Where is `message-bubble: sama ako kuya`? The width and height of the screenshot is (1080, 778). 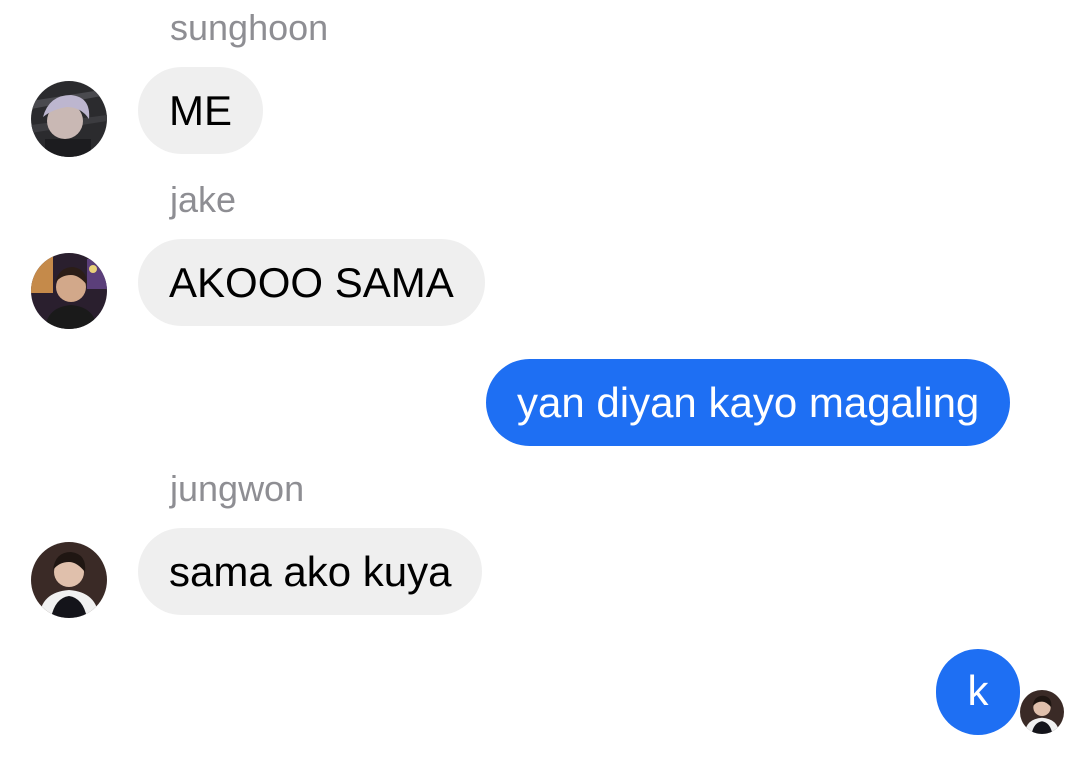 message-bubble: sama ako kuya is located at coordinates (310, 571).